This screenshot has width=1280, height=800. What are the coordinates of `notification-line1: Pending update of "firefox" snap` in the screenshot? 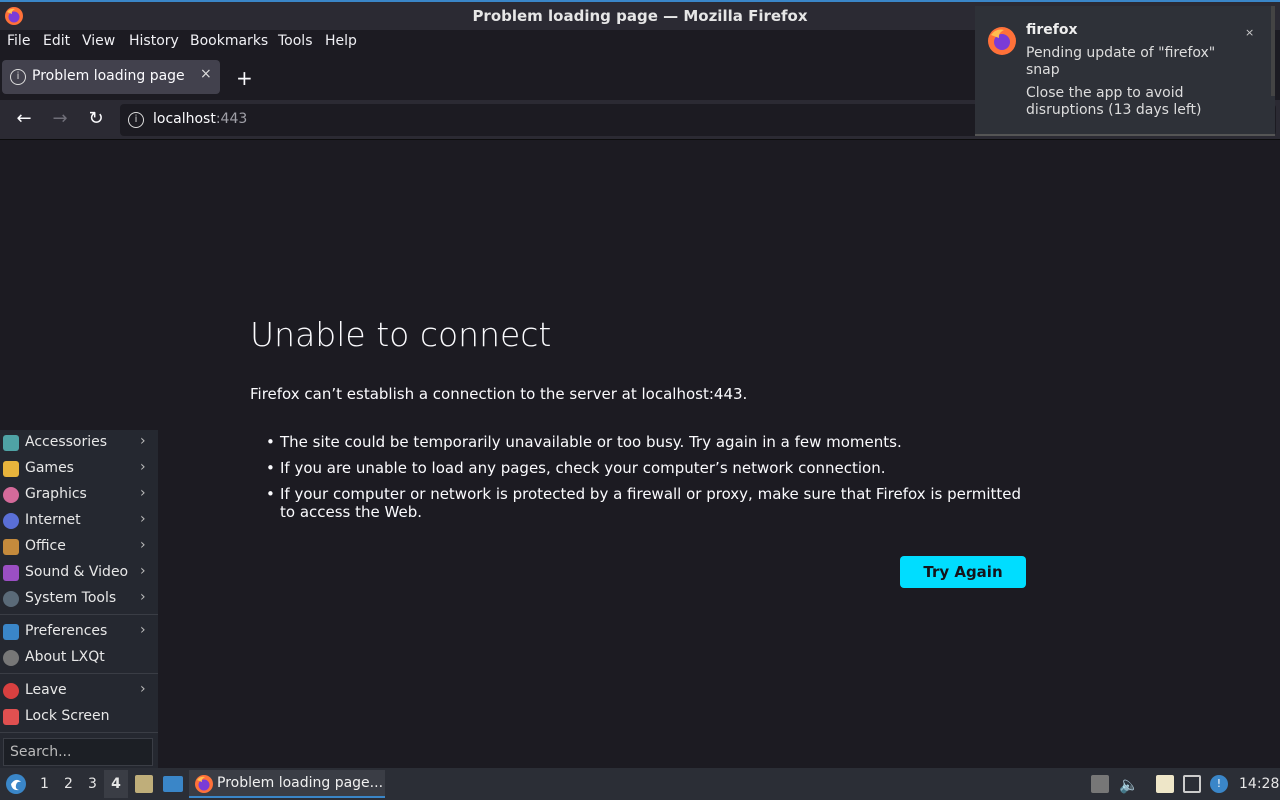 It's located at (1121, 61).